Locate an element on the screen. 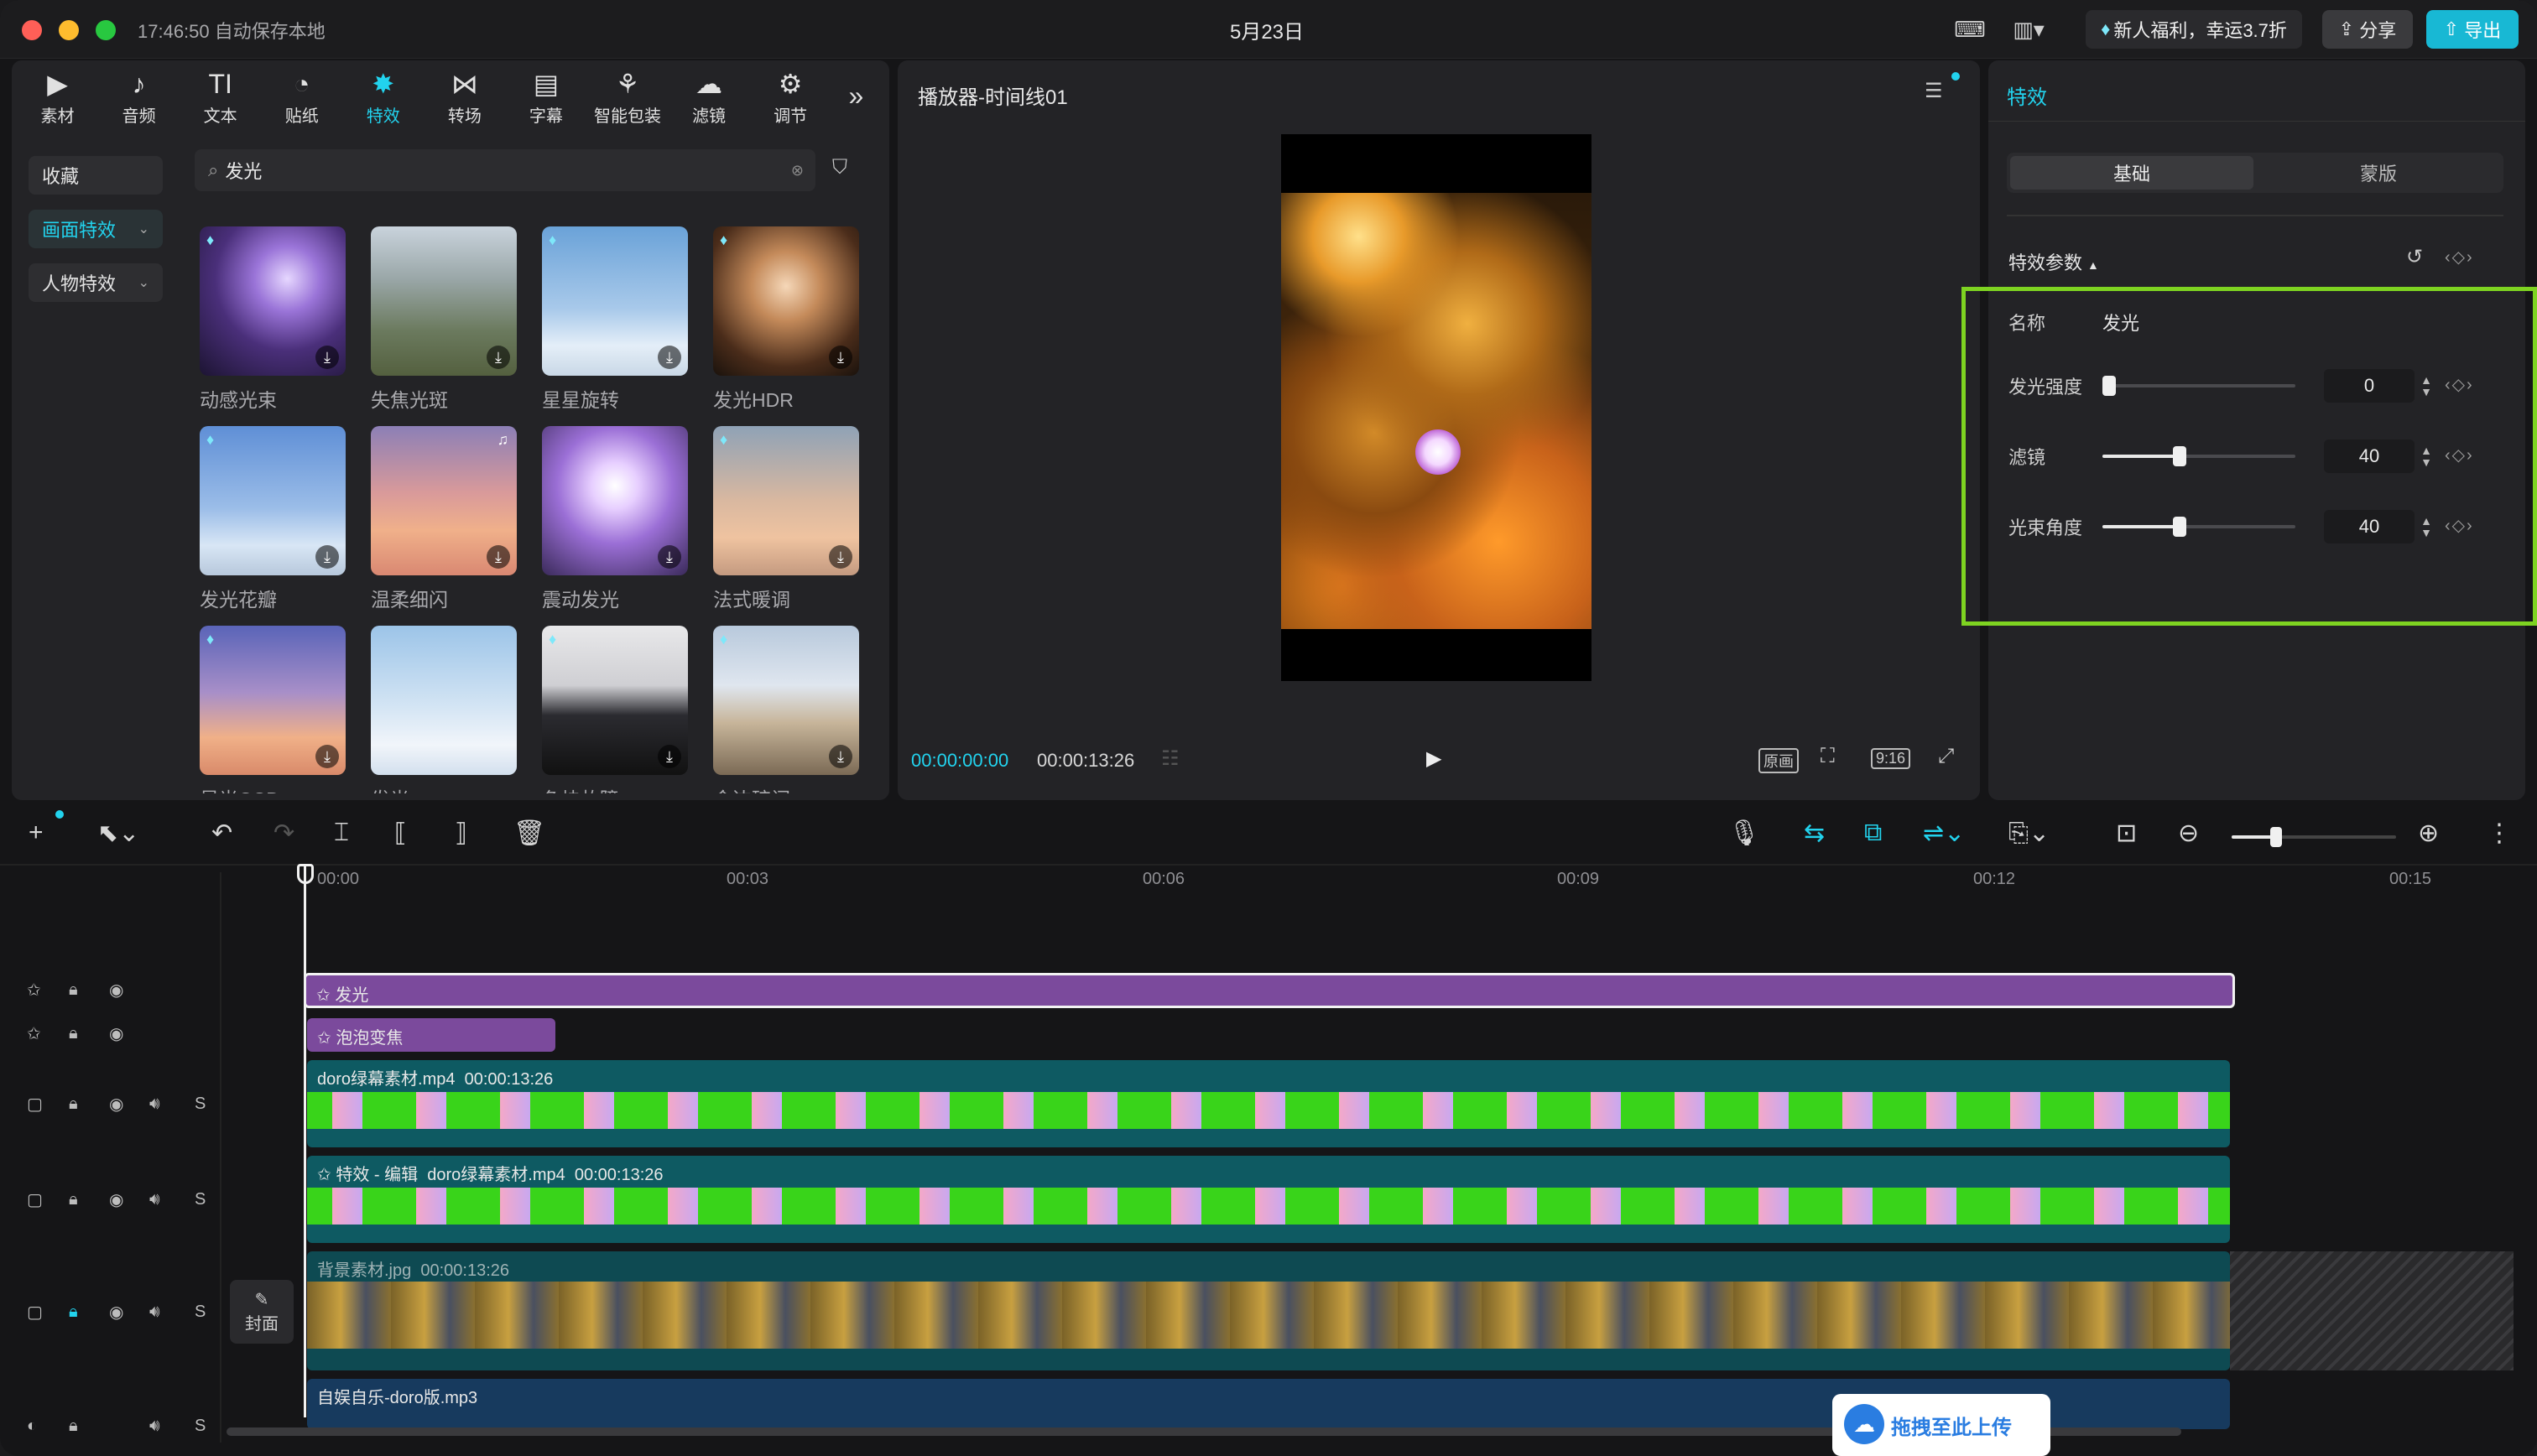 This screenshot has width=2537, height=1456. select-tool-icon: ⬉⌄ is located at coordinates (118, 833).